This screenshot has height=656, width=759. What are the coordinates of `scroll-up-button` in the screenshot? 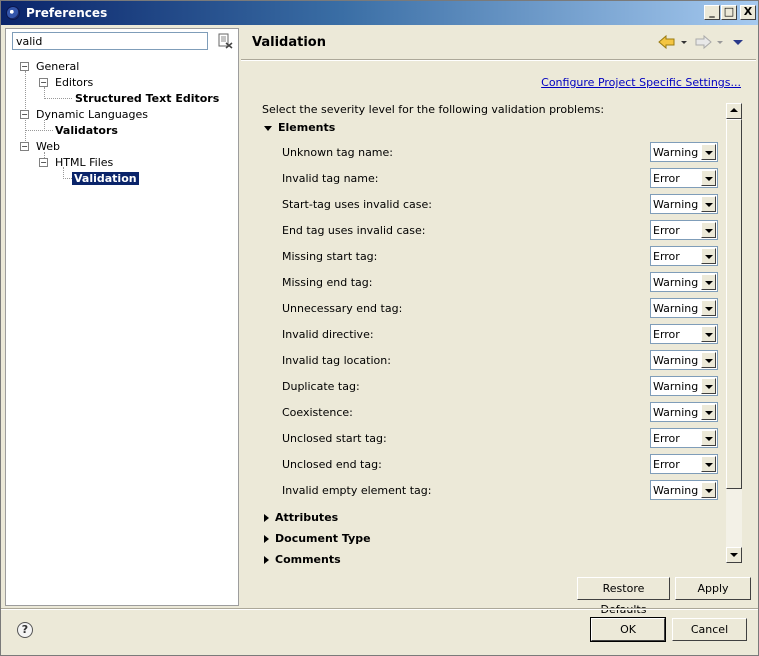 It's located at (734, 111).